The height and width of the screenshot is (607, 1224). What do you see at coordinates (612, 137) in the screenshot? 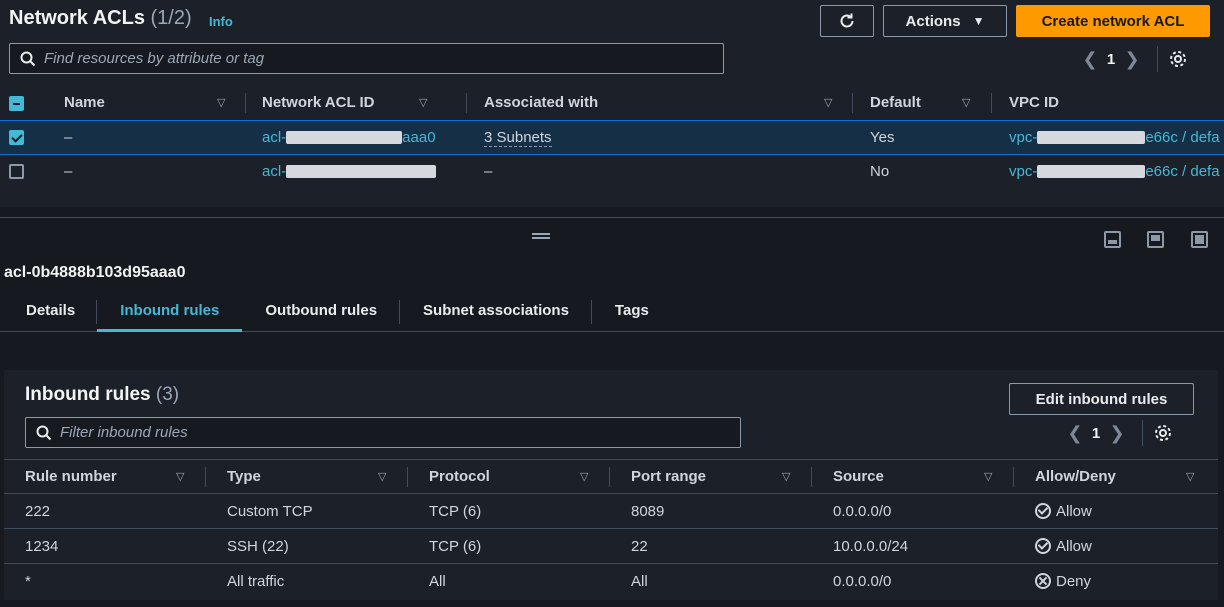
I see `table-row: – acl-aaa0 3 Subnets Yes vpc-e66c / defa` at bounding box center [612, 137].